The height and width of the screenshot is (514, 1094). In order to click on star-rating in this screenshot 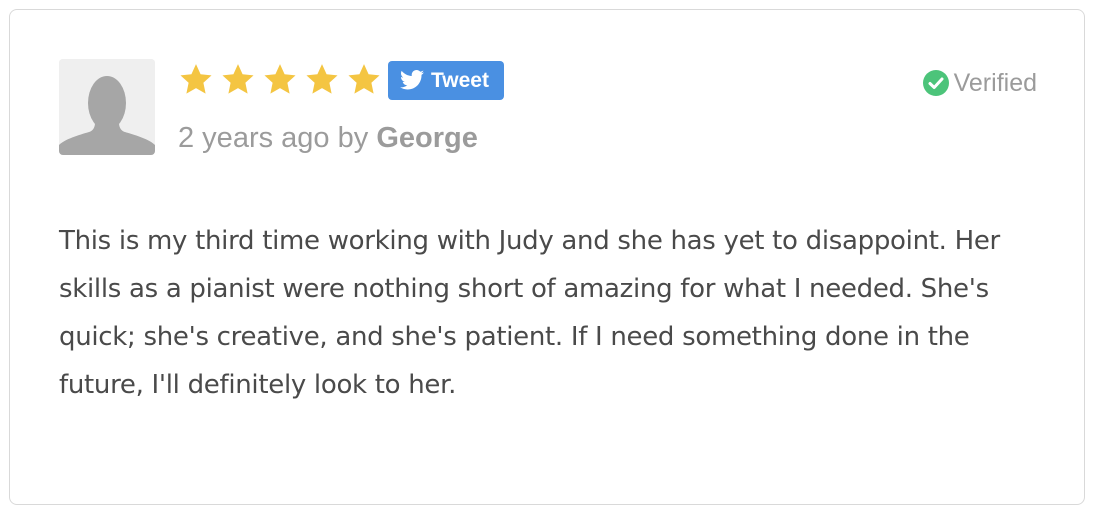, I will do `click(280, 80)`.